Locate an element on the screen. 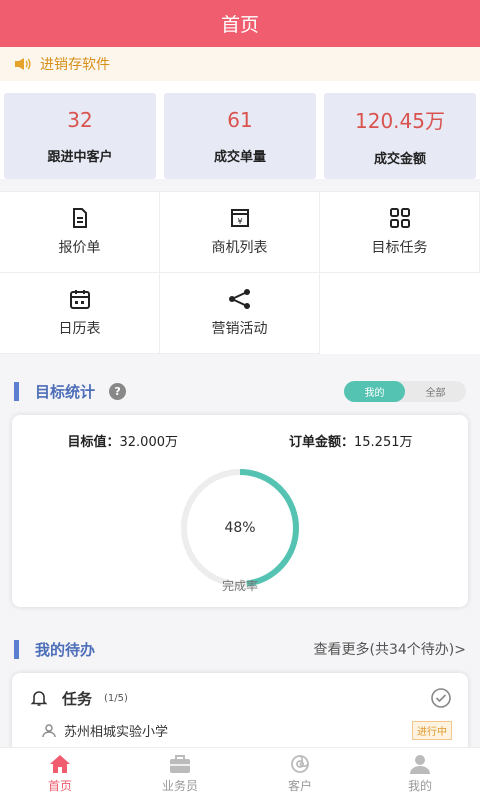  stat-deal-amount: 120.45万 成交金额 is located at coordinates (400, 136).